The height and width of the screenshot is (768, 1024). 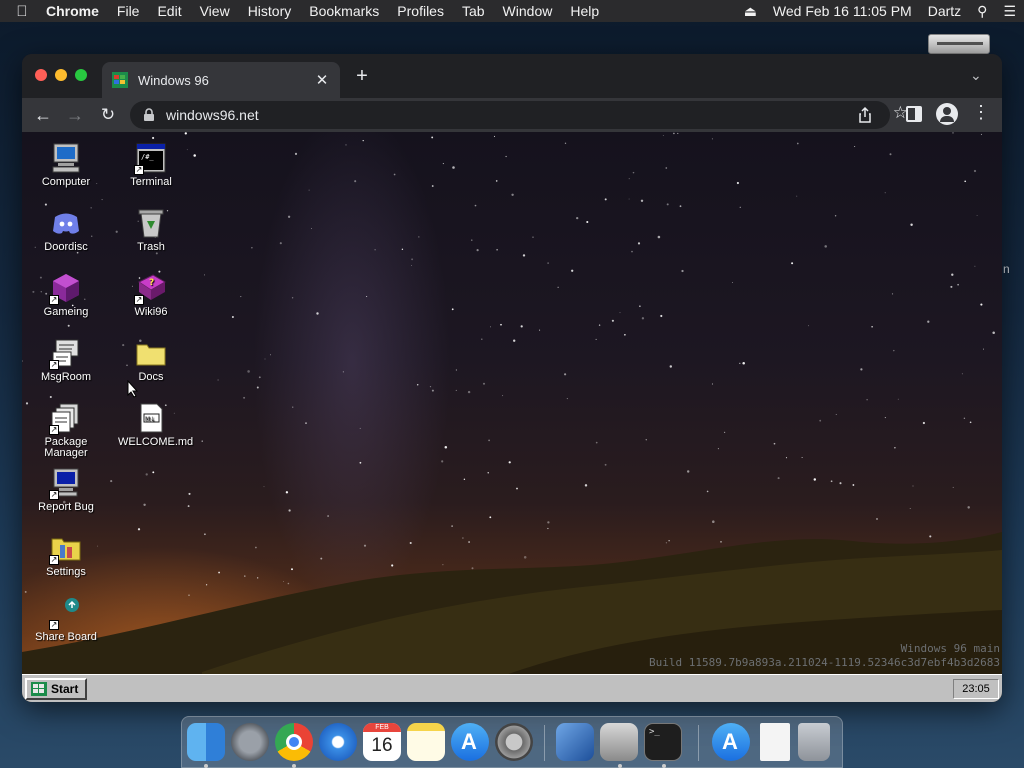 I want to click on icon-label: Doordisc, so click(x=66, y=247).